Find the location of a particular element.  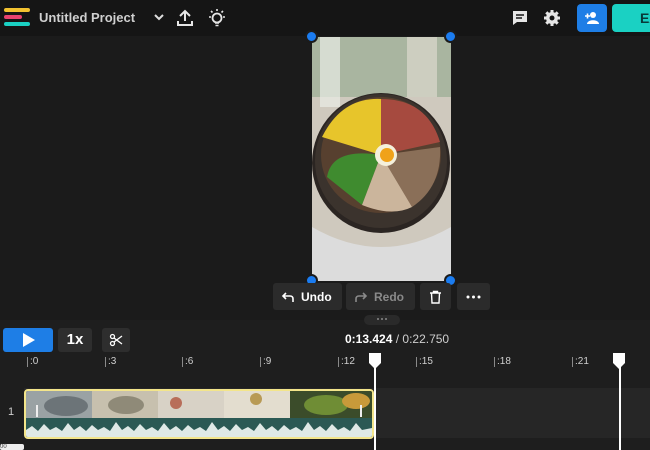

playhead-handle-icon is located at coordinates (375, 361).